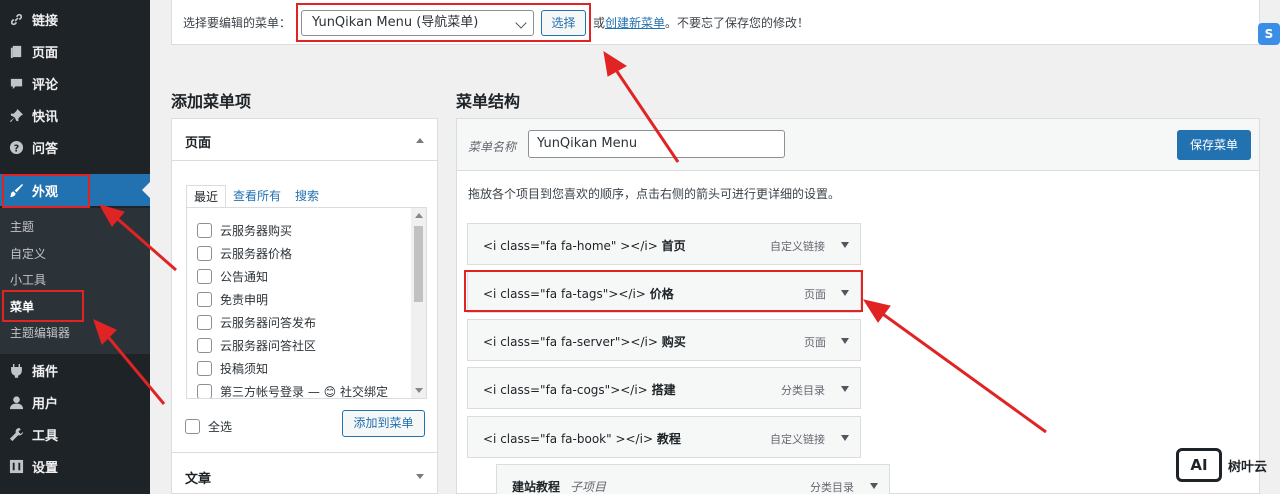 This screenshot has height=494, width=1280. I want to click on menu-structure-header: 菜单名称 YunQikan Menu 保存菜单, so click(858, 145).